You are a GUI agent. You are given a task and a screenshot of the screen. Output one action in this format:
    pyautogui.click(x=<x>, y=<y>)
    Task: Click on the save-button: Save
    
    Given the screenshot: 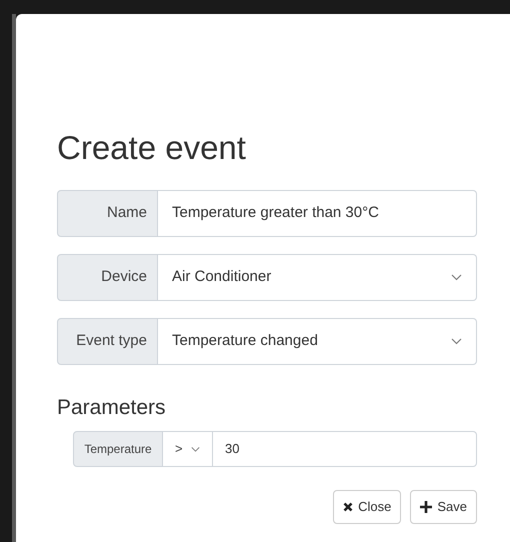 What is the action you would take?
    pyautogui.click(x=443, y=507)
    